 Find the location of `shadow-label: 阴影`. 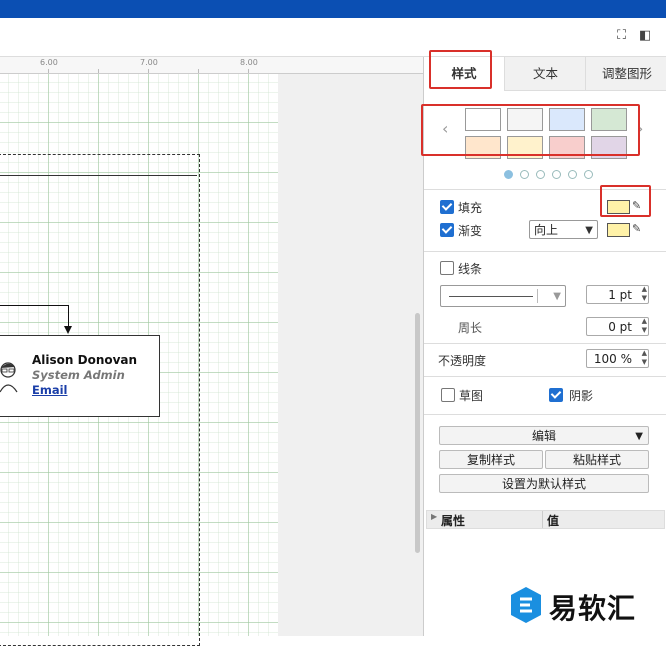

shadow-label: 阴影 is located at coordinates (581, 396).